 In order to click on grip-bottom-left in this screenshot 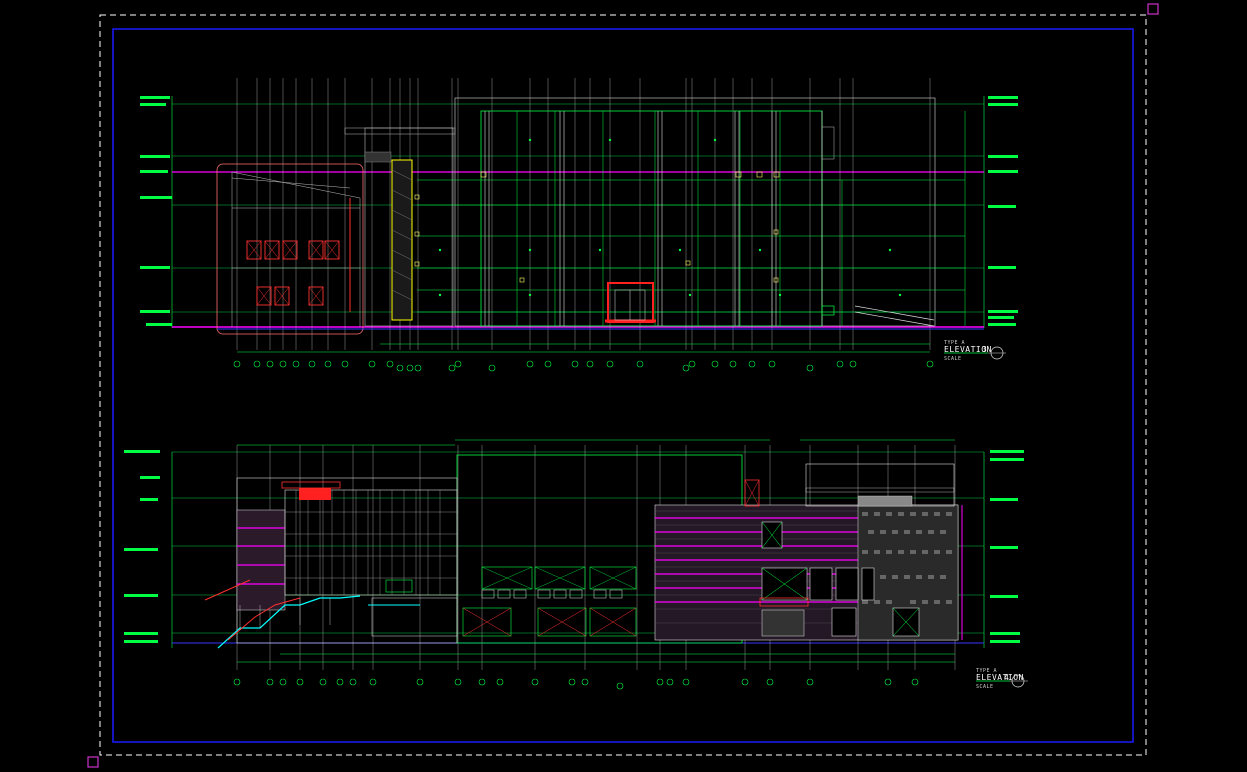, I will do `click(93, 762)`.